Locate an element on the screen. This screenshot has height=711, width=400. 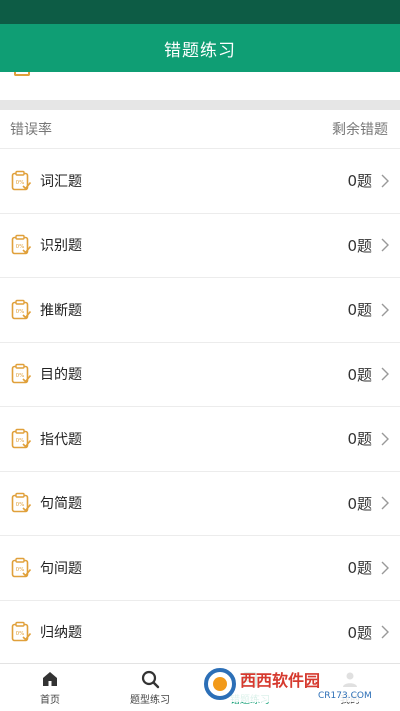
top-strip is located at coordinates (200, 86).